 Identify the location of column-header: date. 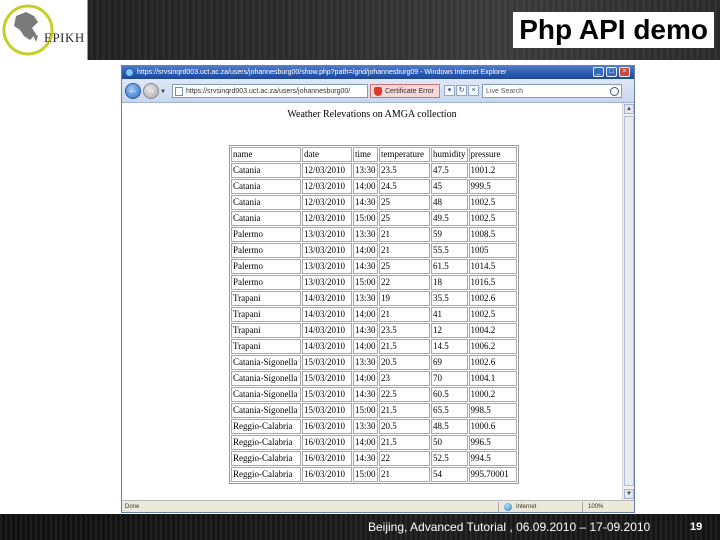
(327, 154).